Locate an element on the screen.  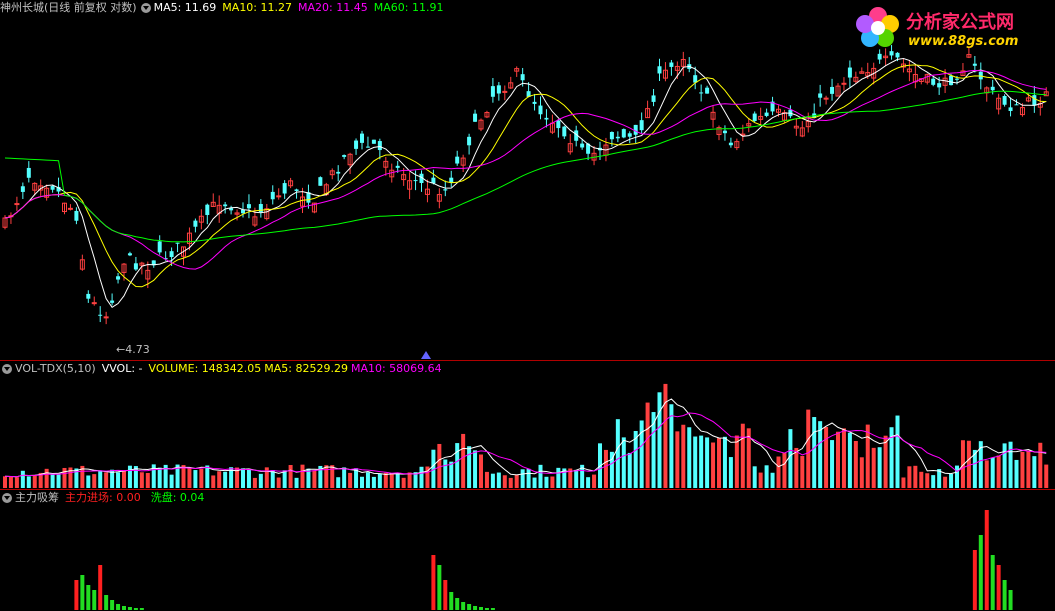
ma20-readout: MA20: 11.45 is located at coordinates (333, 7).